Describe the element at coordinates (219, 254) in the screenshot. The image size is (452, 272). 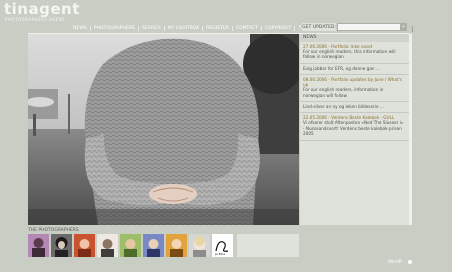
I see `jo-elna-label: Jo Elna` at that location.